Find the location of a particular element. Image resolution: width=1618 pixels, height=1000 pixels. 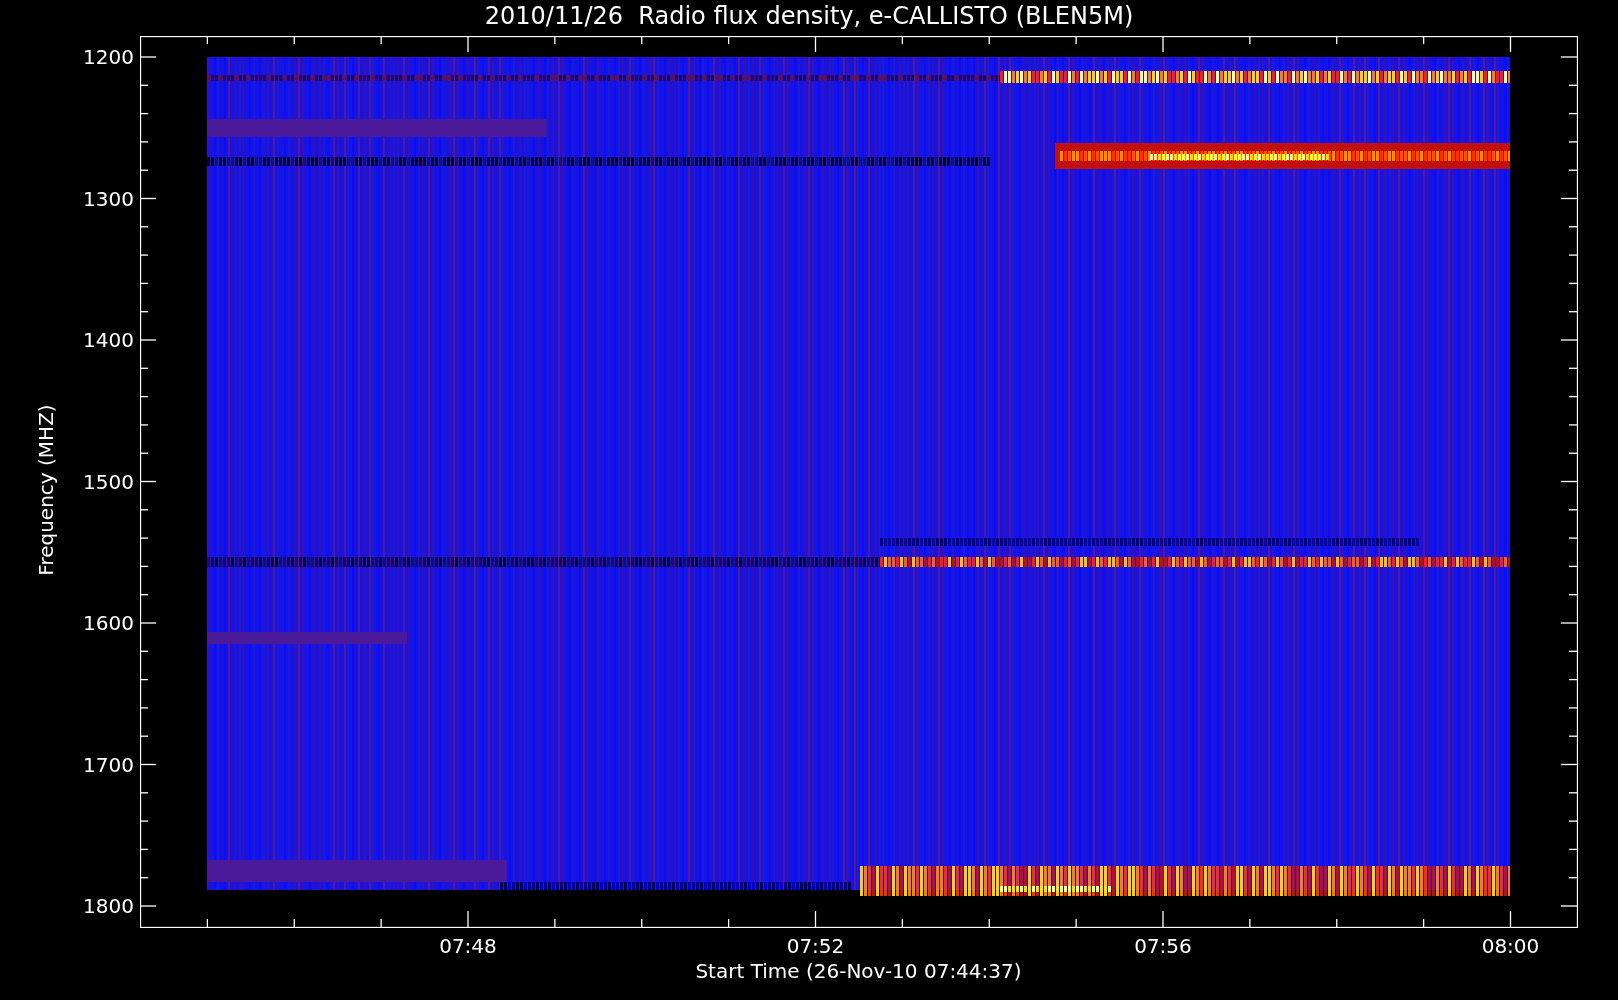

y-tick-label: 1300 is located at coordinates (108, 198).